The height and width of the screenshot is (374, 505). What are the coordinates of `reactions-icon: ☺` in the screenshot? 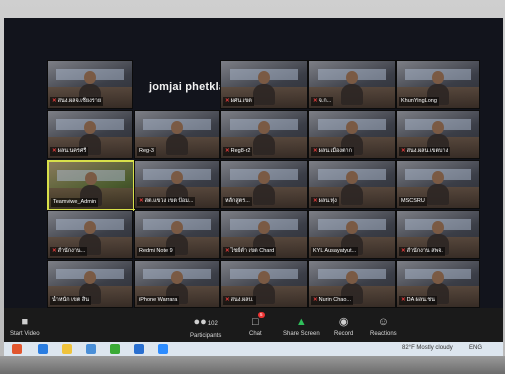 It's located at (383, 322).